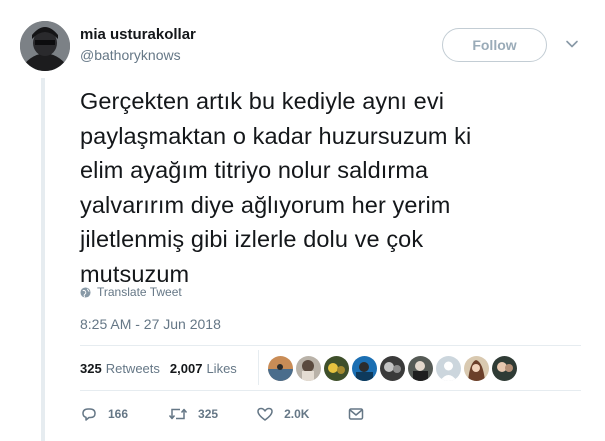  Describe the element at coordinates (163, 368) in the screenshot. I see `tweet-stats: 325 Retweets 2,007 Likes` at that location.